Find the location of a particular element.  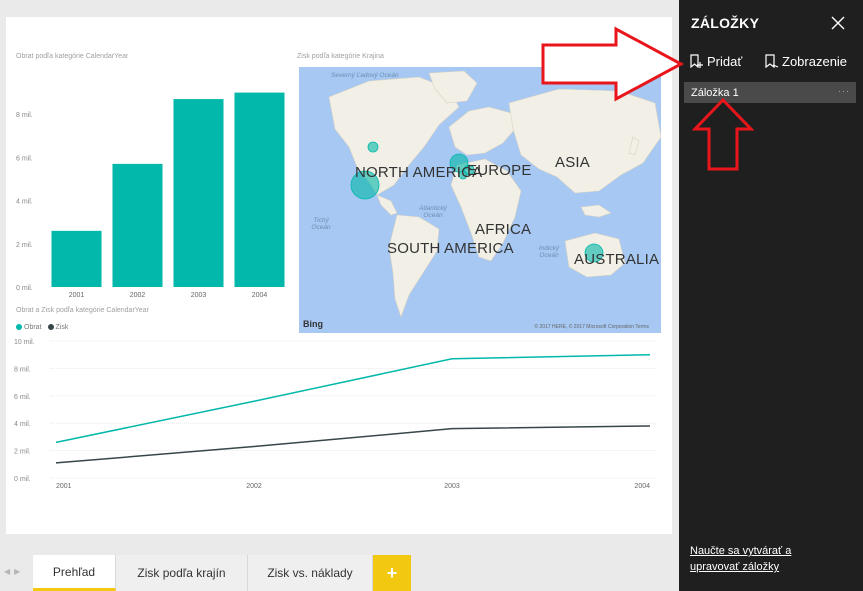

tab-scroll-arrows: ◀▶ is located at coordinates (14, 571).